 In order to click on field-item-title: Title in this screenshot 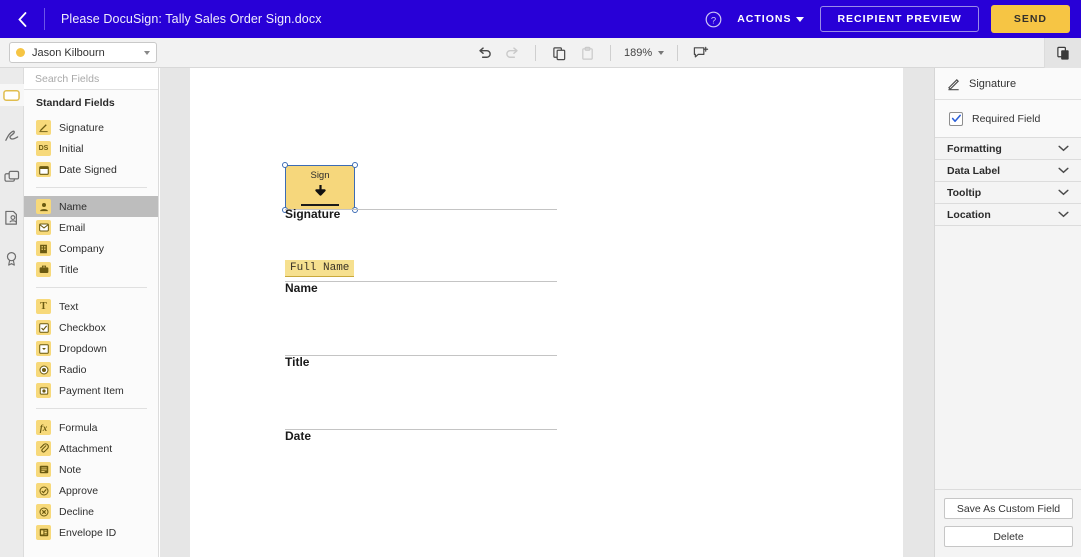, I will do `click(91, 269)`.